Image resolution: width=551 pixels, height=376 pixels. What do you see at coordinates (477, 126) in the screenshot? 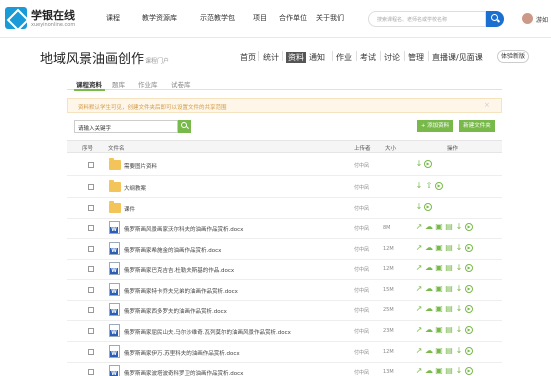
I see `new-folder-button: 新建文件夹` at bounding box center [477, 126].